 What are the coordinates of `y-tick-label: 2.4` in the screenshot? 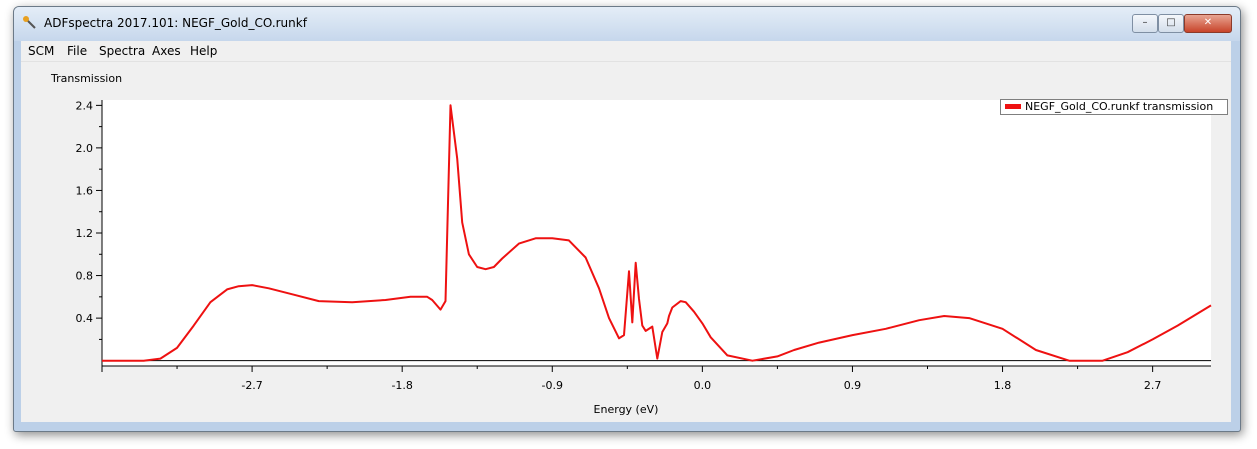 It's located at (85, 105).